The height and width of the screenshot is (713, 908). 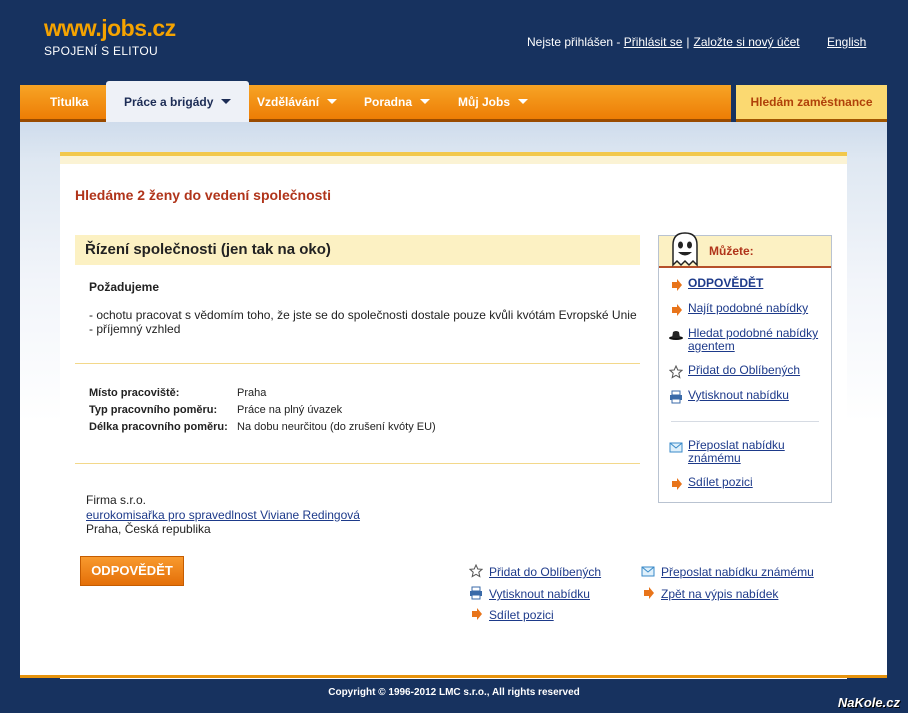 I want to click on language-link: English, so click(x=846, y=42).